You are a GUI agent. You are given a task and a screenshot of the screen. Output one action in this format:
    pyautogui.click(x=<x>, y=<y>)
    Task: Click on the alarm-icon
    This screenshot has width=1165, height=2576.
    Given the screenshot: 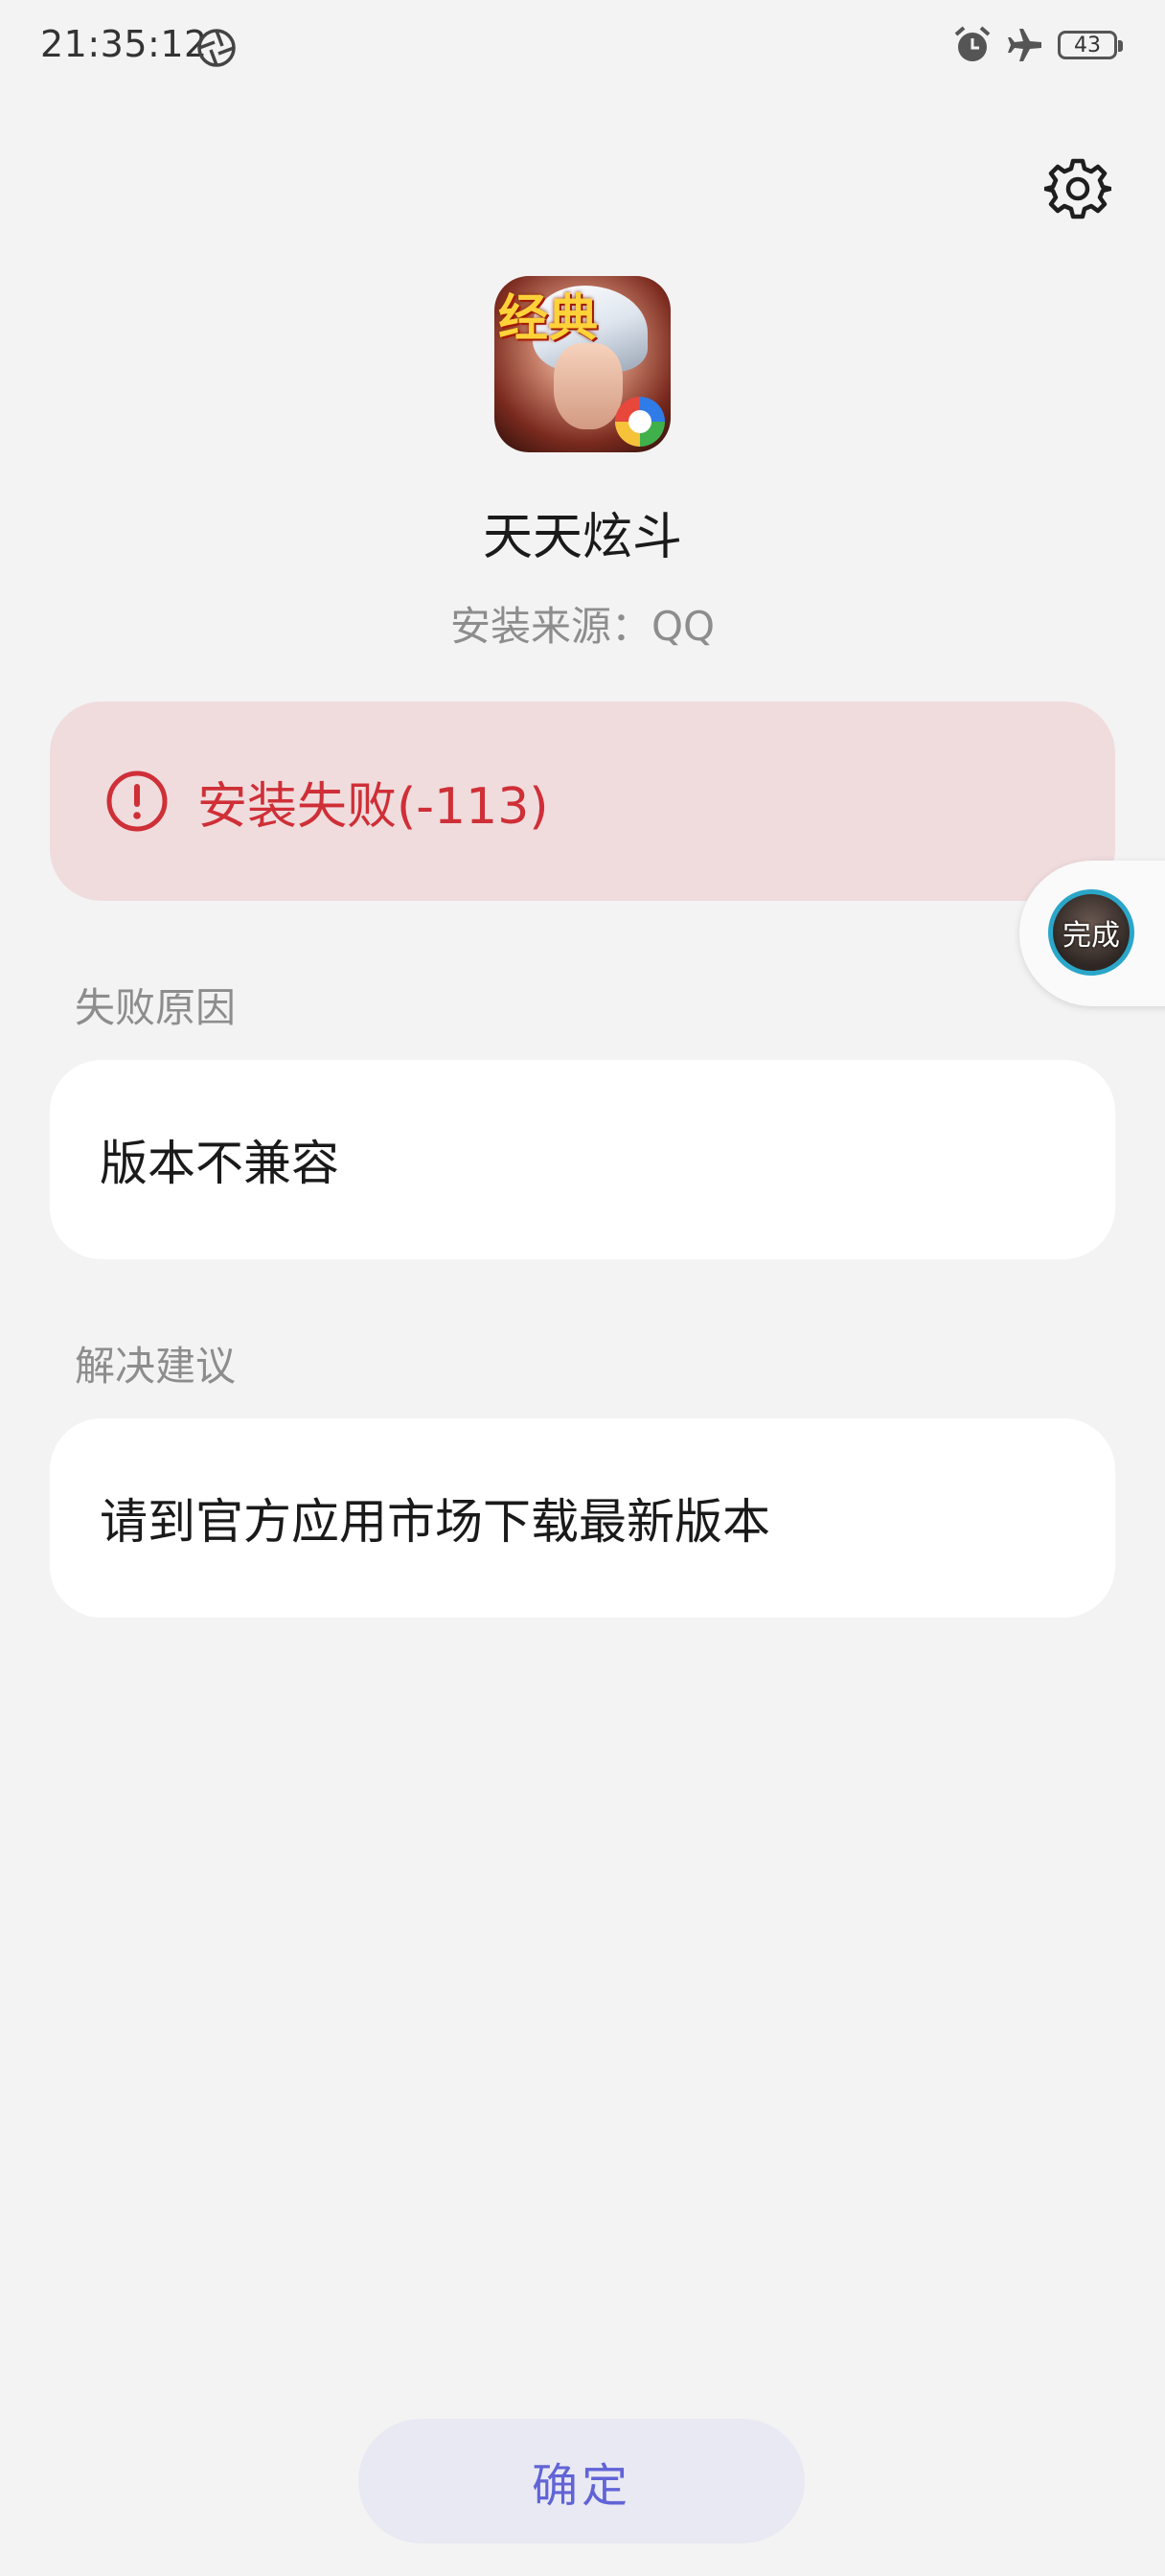 What is the action you would take?
    pyautogui.click(x=973, y=43)
    